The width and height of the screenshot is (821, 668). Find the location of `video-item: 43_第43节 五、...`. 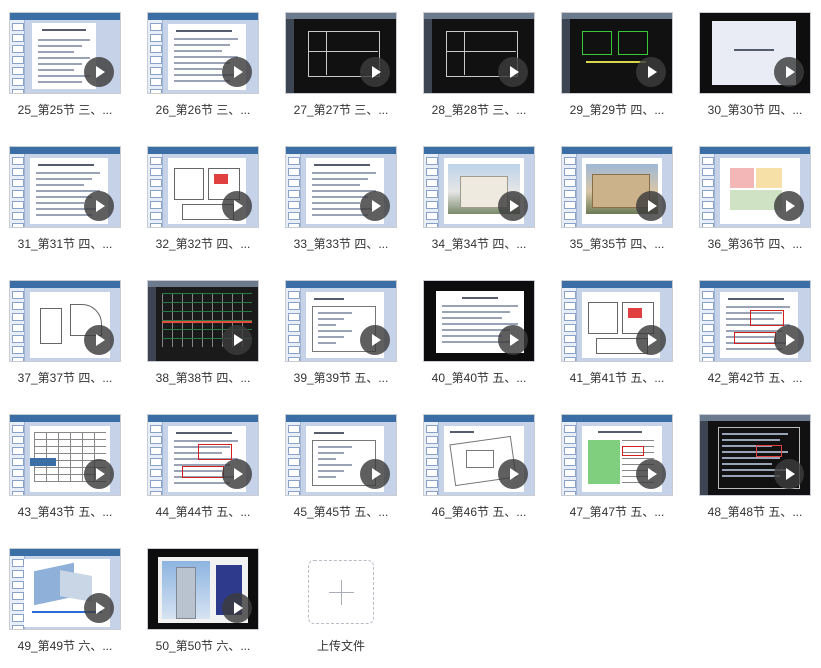

video-item: 43_第43节 五、... is located at coordinates (65, 474).